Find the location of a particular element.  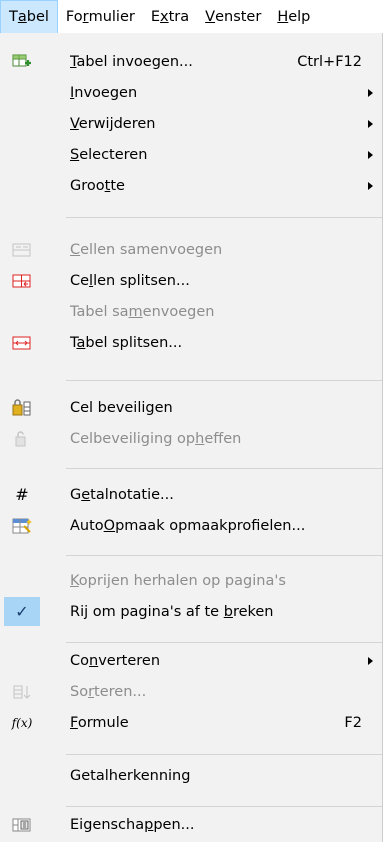

menubar-item-tabel: Ta bel is located at coordinates (29, 16).